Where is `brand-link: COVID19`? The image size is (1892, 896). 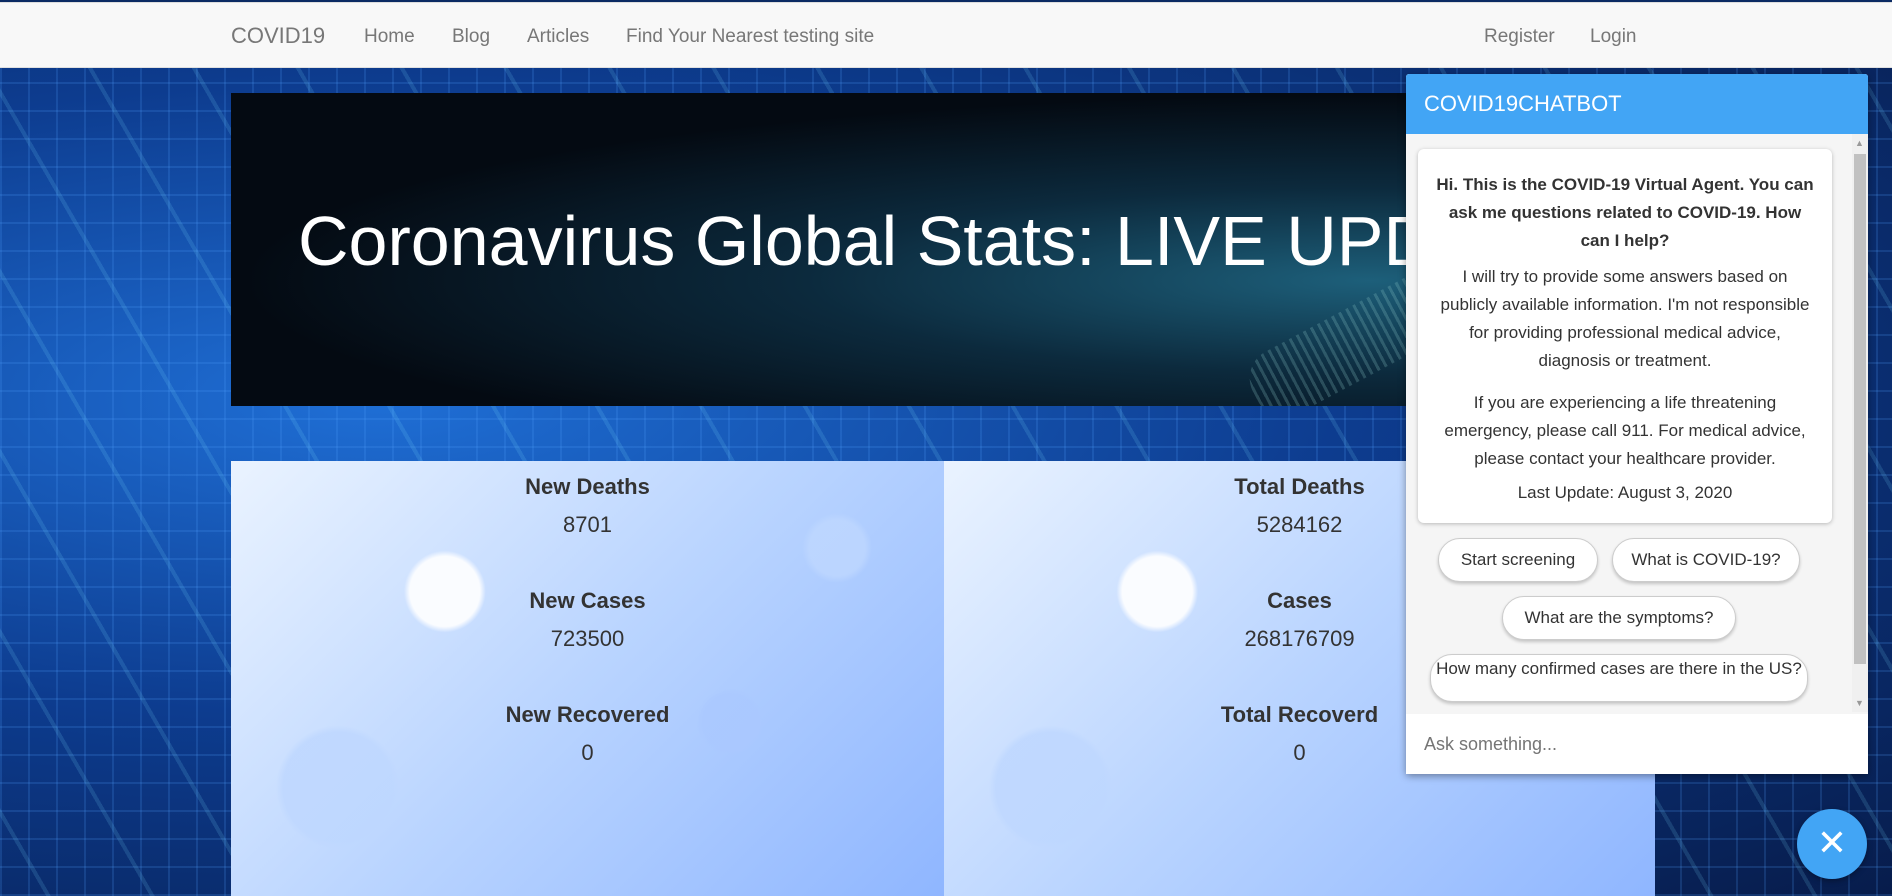 brand-link: COVID19 is located at coordinates (278, 36).